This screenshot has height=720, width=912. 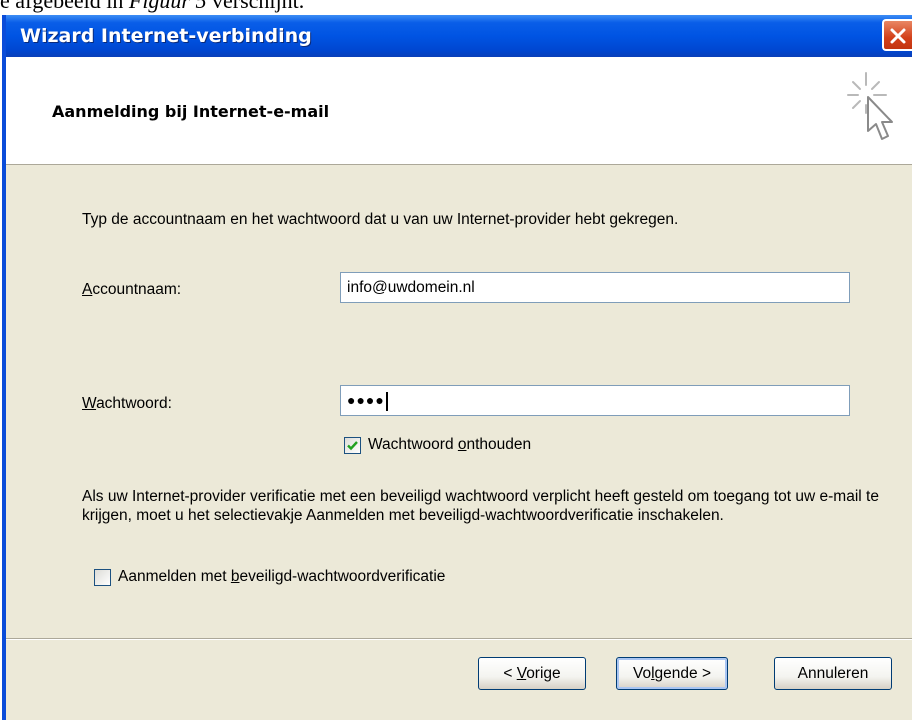 What do you see at coordinates (595, 287) in the screenshot?
I see `account-input: info@uwdomein.nl` at bounding box center [595, 287].